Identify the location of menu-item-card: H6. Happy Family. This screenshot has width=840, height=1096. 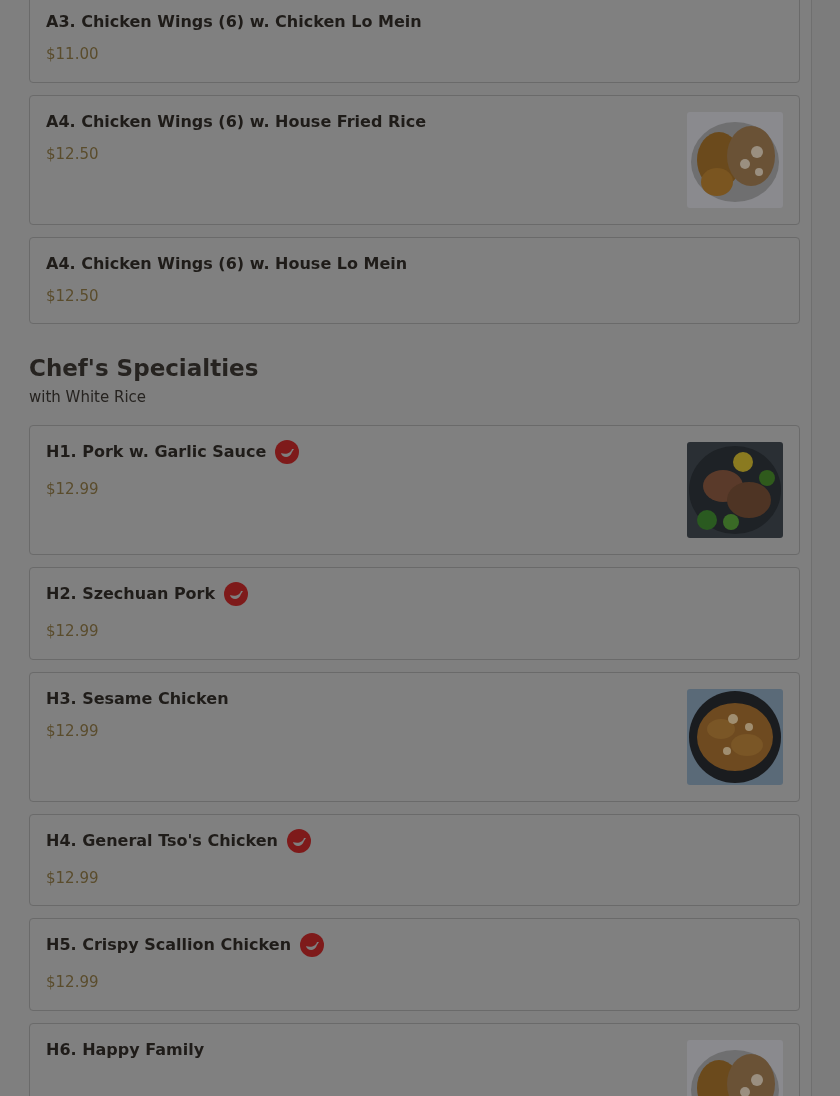
(414, 1059).